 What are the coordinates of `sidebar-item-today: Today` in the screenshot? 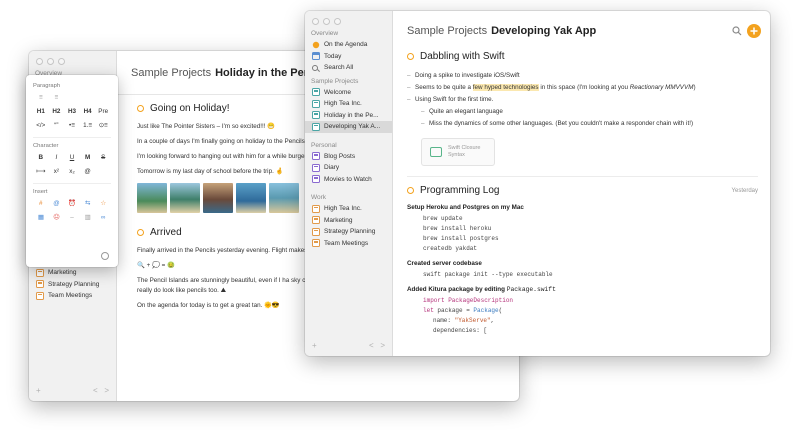 It's located at (348, 57).